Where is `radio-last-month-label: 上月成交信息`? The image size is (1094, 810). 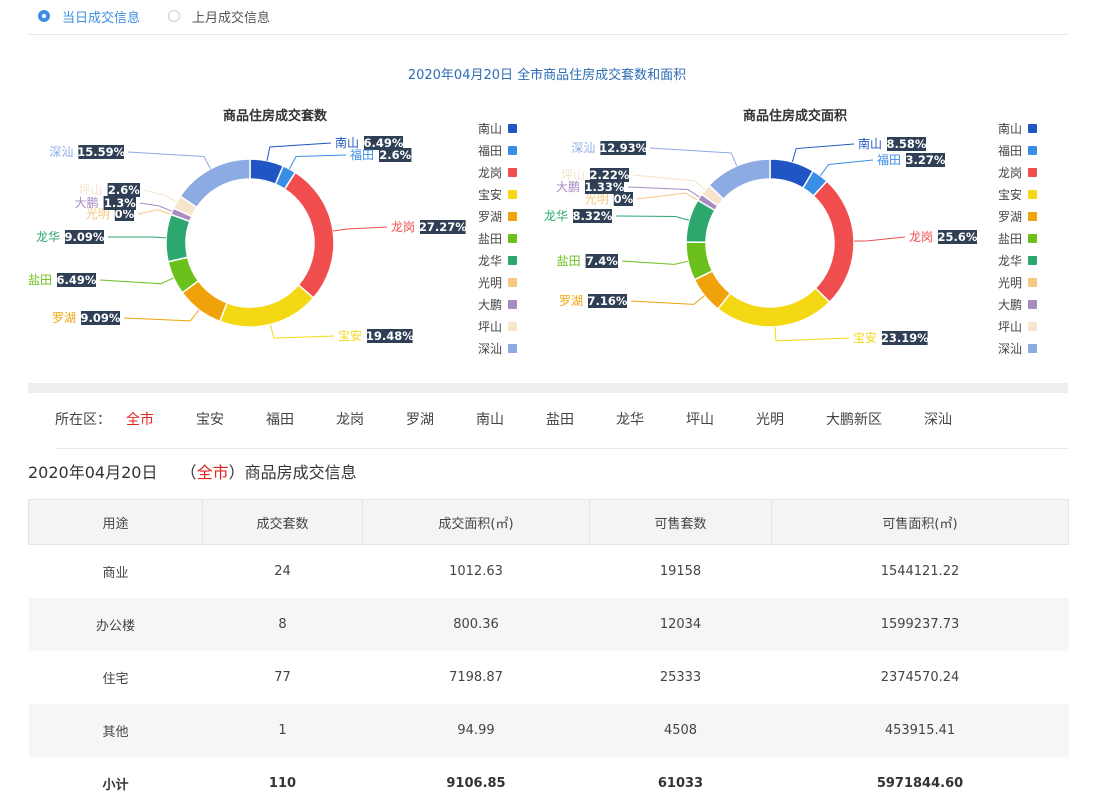
radio-last-month-label: 上月成交信息 is located at coordinates (231, 18).